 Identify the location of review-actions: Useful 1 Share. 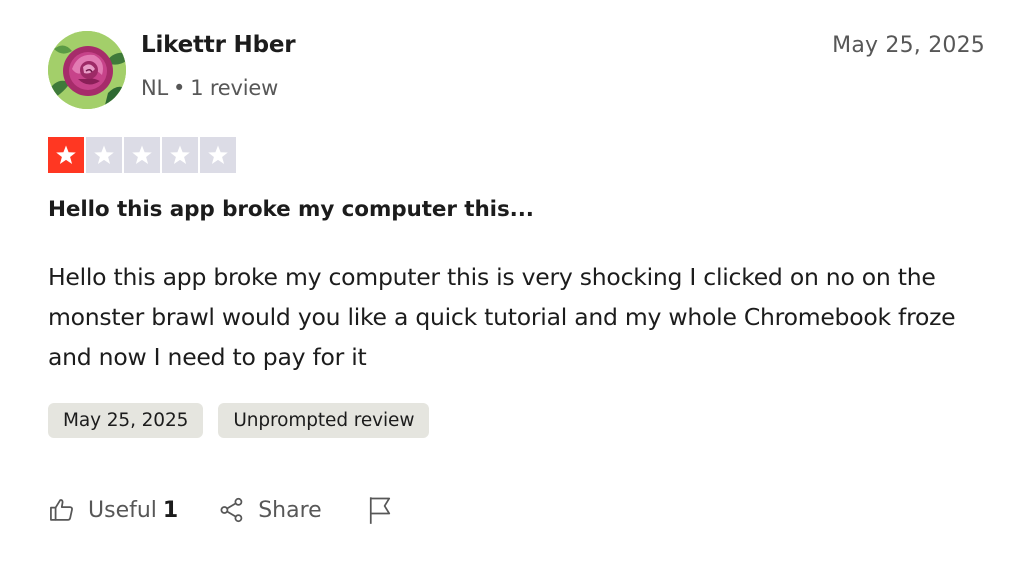
(221, 510).